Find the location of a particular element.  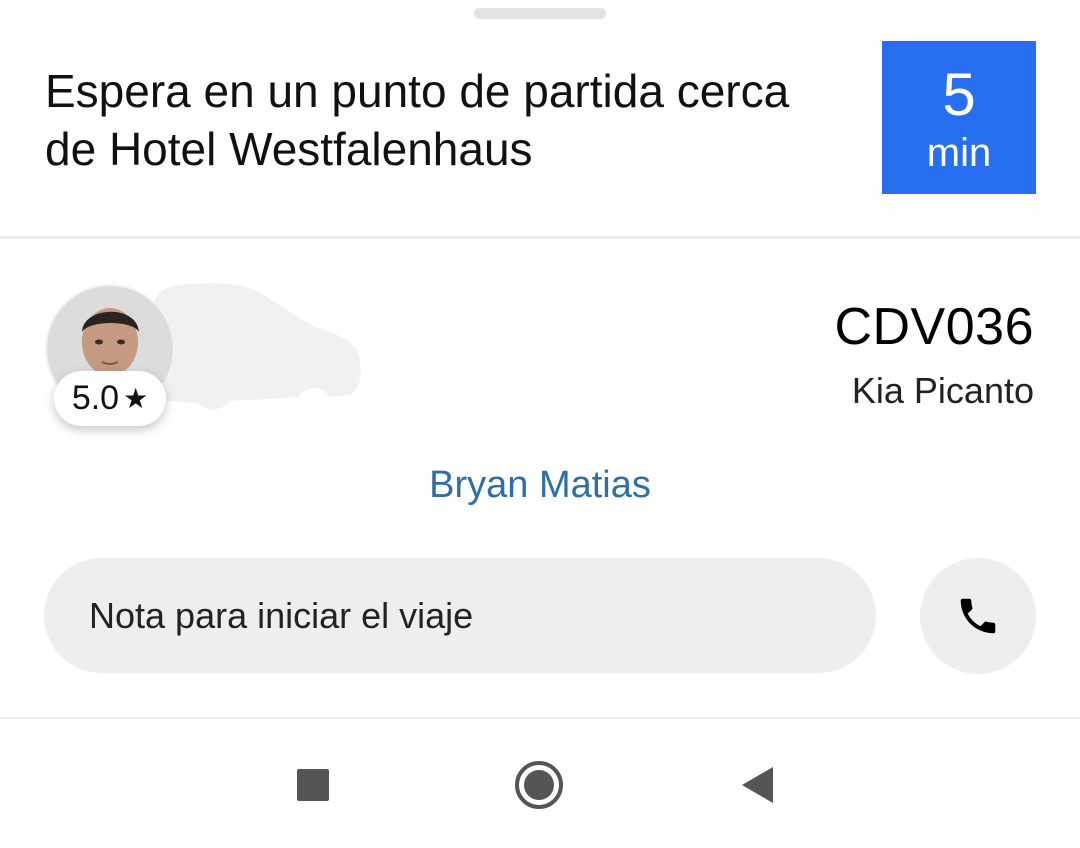

pickup-note-input: Nota para iniciar el viaje is located at coordinates (460, 615).